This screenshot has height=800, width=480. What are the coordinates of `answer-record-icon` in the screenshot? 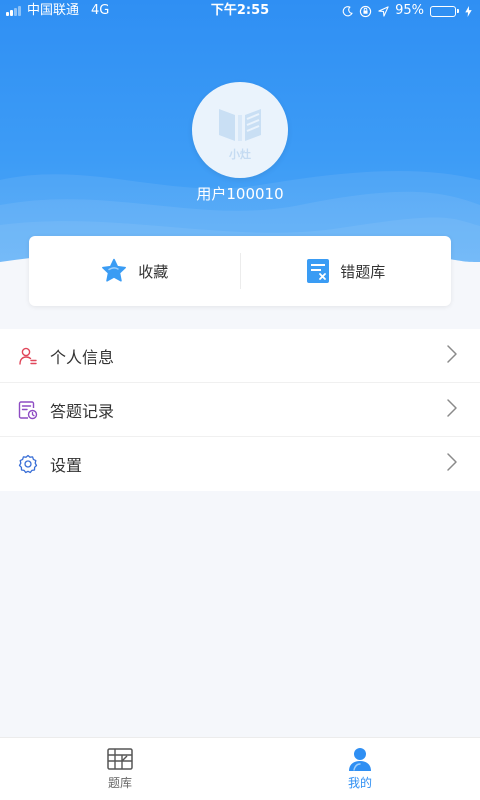 It's located at (28, 410).